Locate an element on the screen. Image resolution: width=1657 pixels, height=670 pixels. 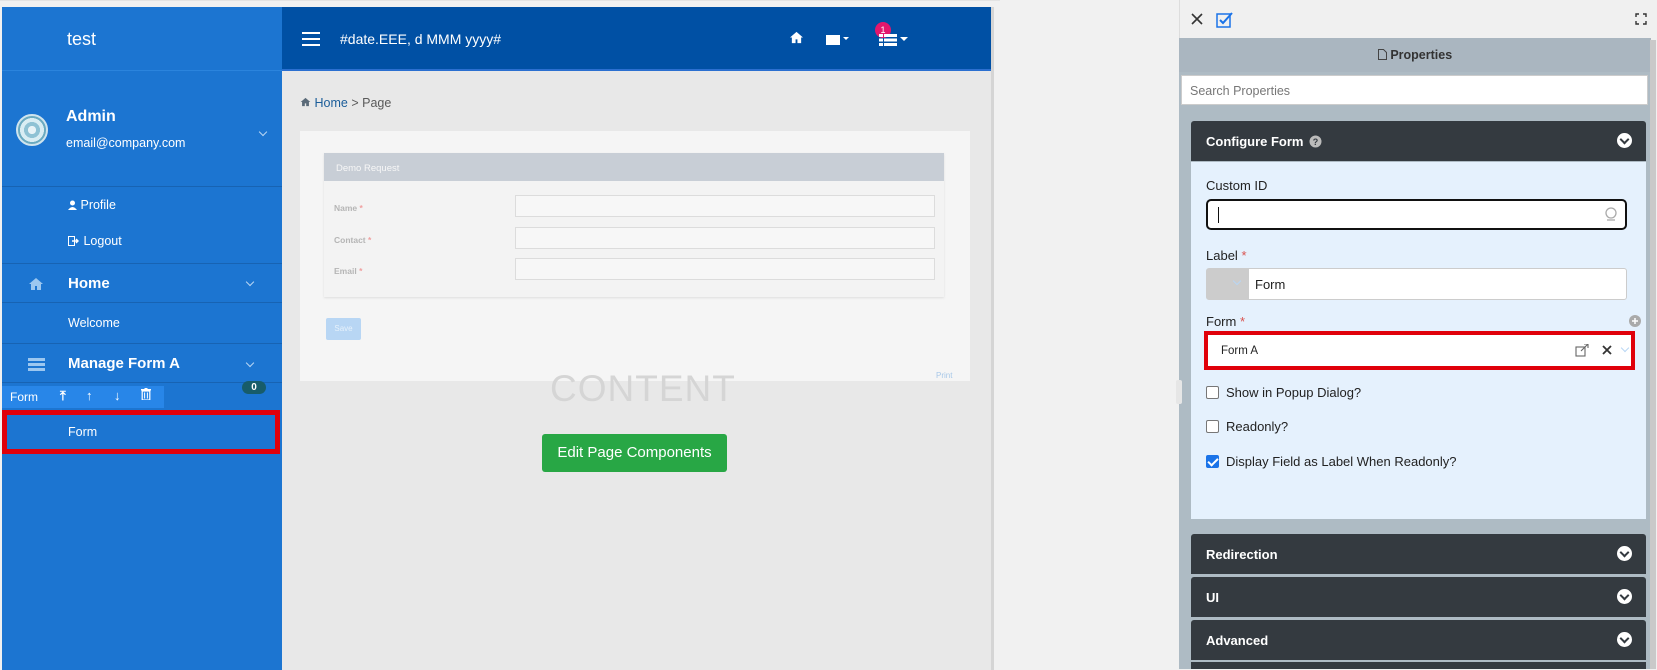
section-redirection-title: Redirection is located at coordinates (1242, 554).